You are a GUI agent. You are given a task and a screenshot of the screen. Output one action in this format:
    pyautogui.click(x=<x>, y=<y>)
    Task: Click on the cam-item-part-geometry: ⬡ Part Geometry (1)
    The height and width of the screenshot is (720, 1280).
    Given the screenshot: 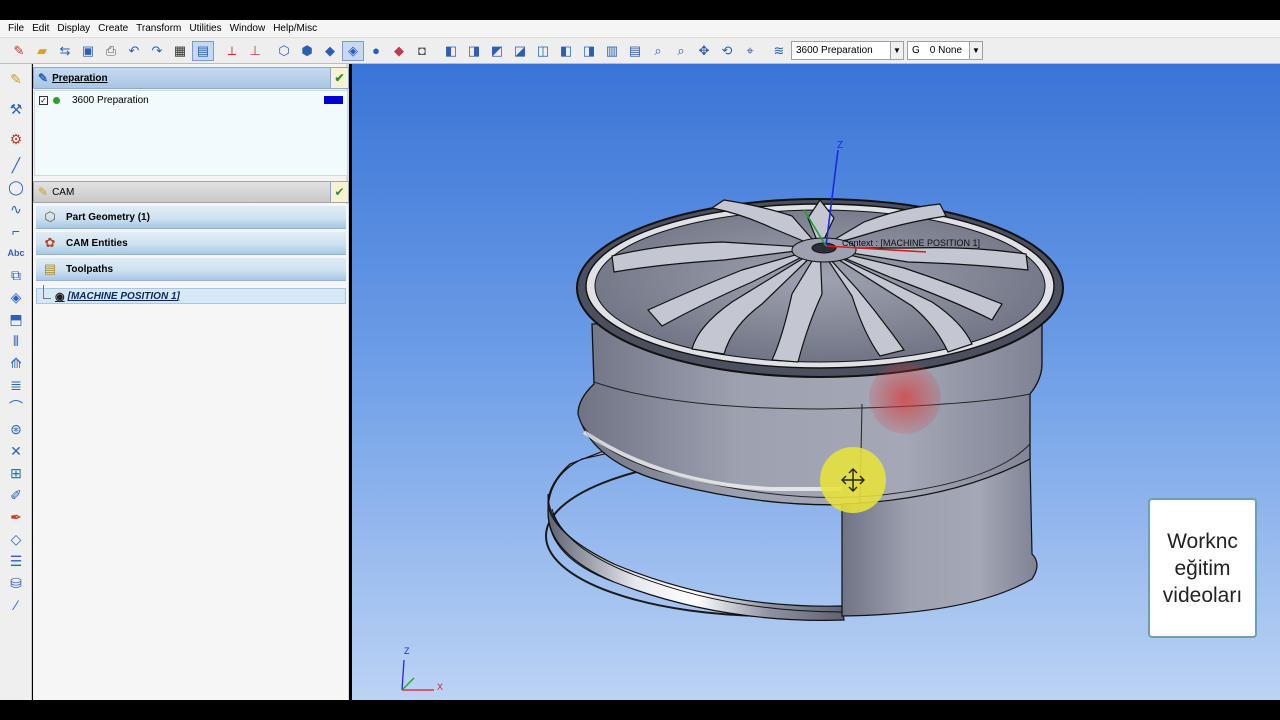 What is the action you would take?
    pyautogui.click(x=191, y=217)
    